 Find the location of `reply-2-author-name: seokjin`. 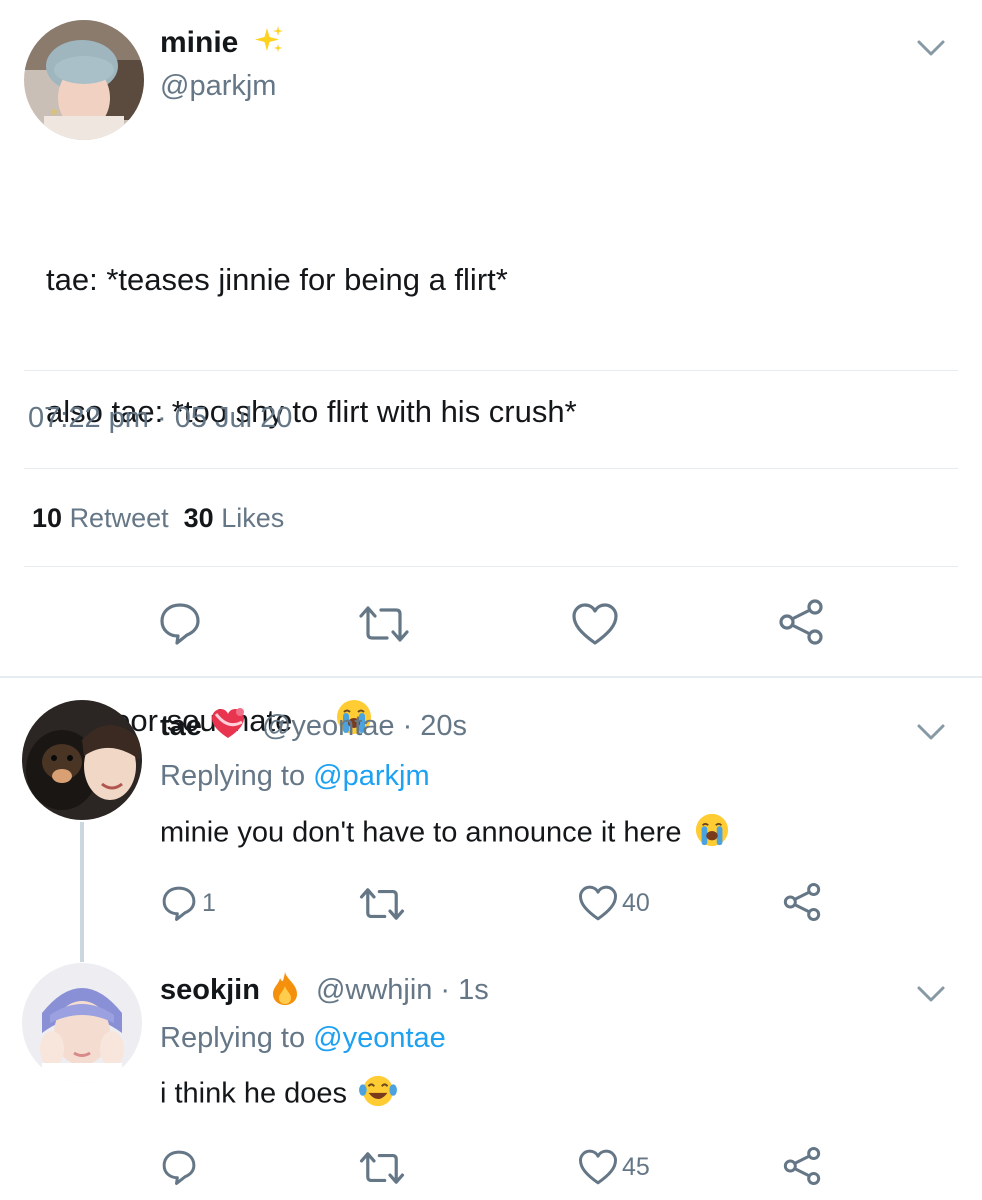

reply-2-author-name: seokjin is located at coordinates (210, 990).